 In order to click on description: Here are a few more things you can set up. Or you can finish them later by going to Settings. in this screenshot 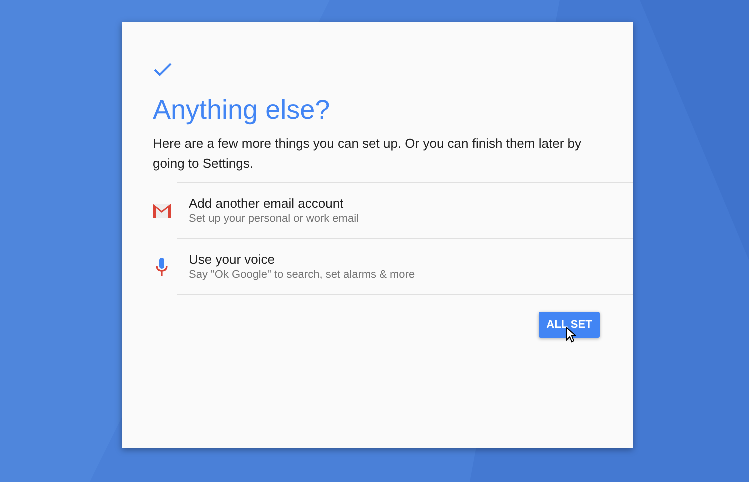, I will do `click(367, 154)`.